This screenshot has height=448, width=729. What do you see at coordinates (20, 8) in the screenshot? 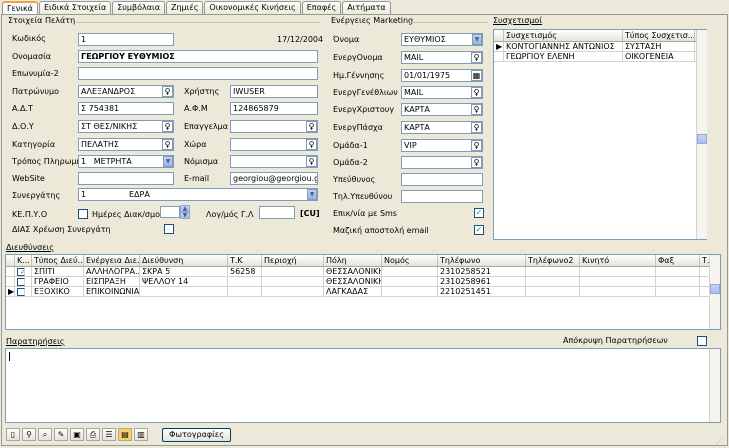
I see `tab-general: Γενικά` at bounding box center [20, 8].